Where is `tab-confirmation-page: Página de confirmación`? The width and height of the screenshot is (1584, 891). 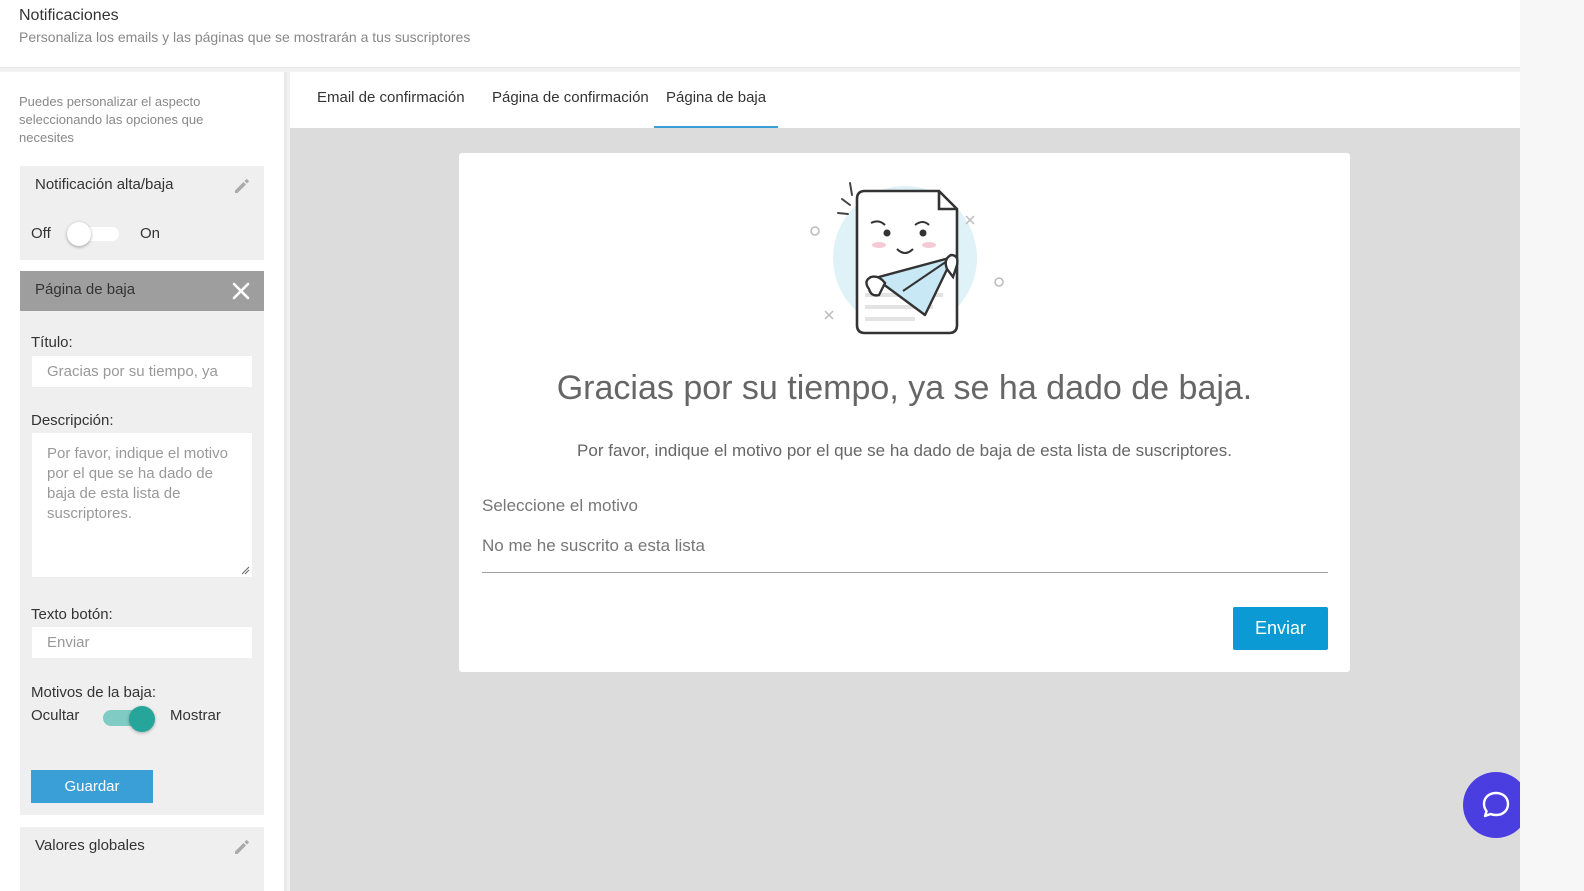
tab-confirmation-page: Página de confirmación is located at coordinates (570, 100).